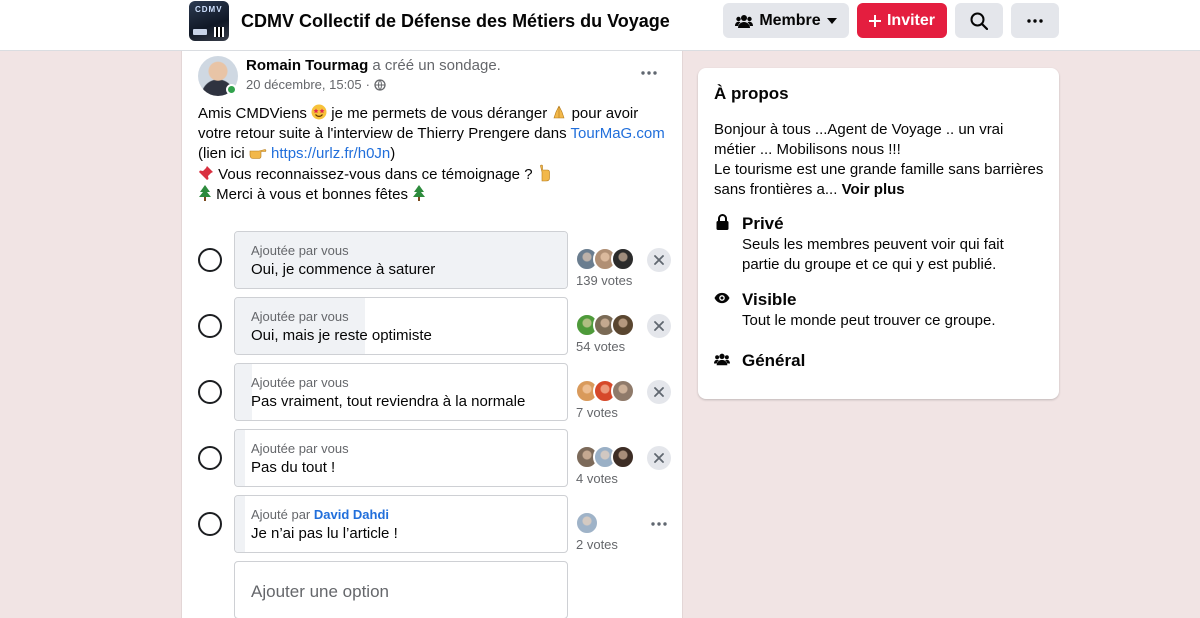 This screenshot has width=1200, height=618. I want to click on about-title: À propos, so click(751, 93).